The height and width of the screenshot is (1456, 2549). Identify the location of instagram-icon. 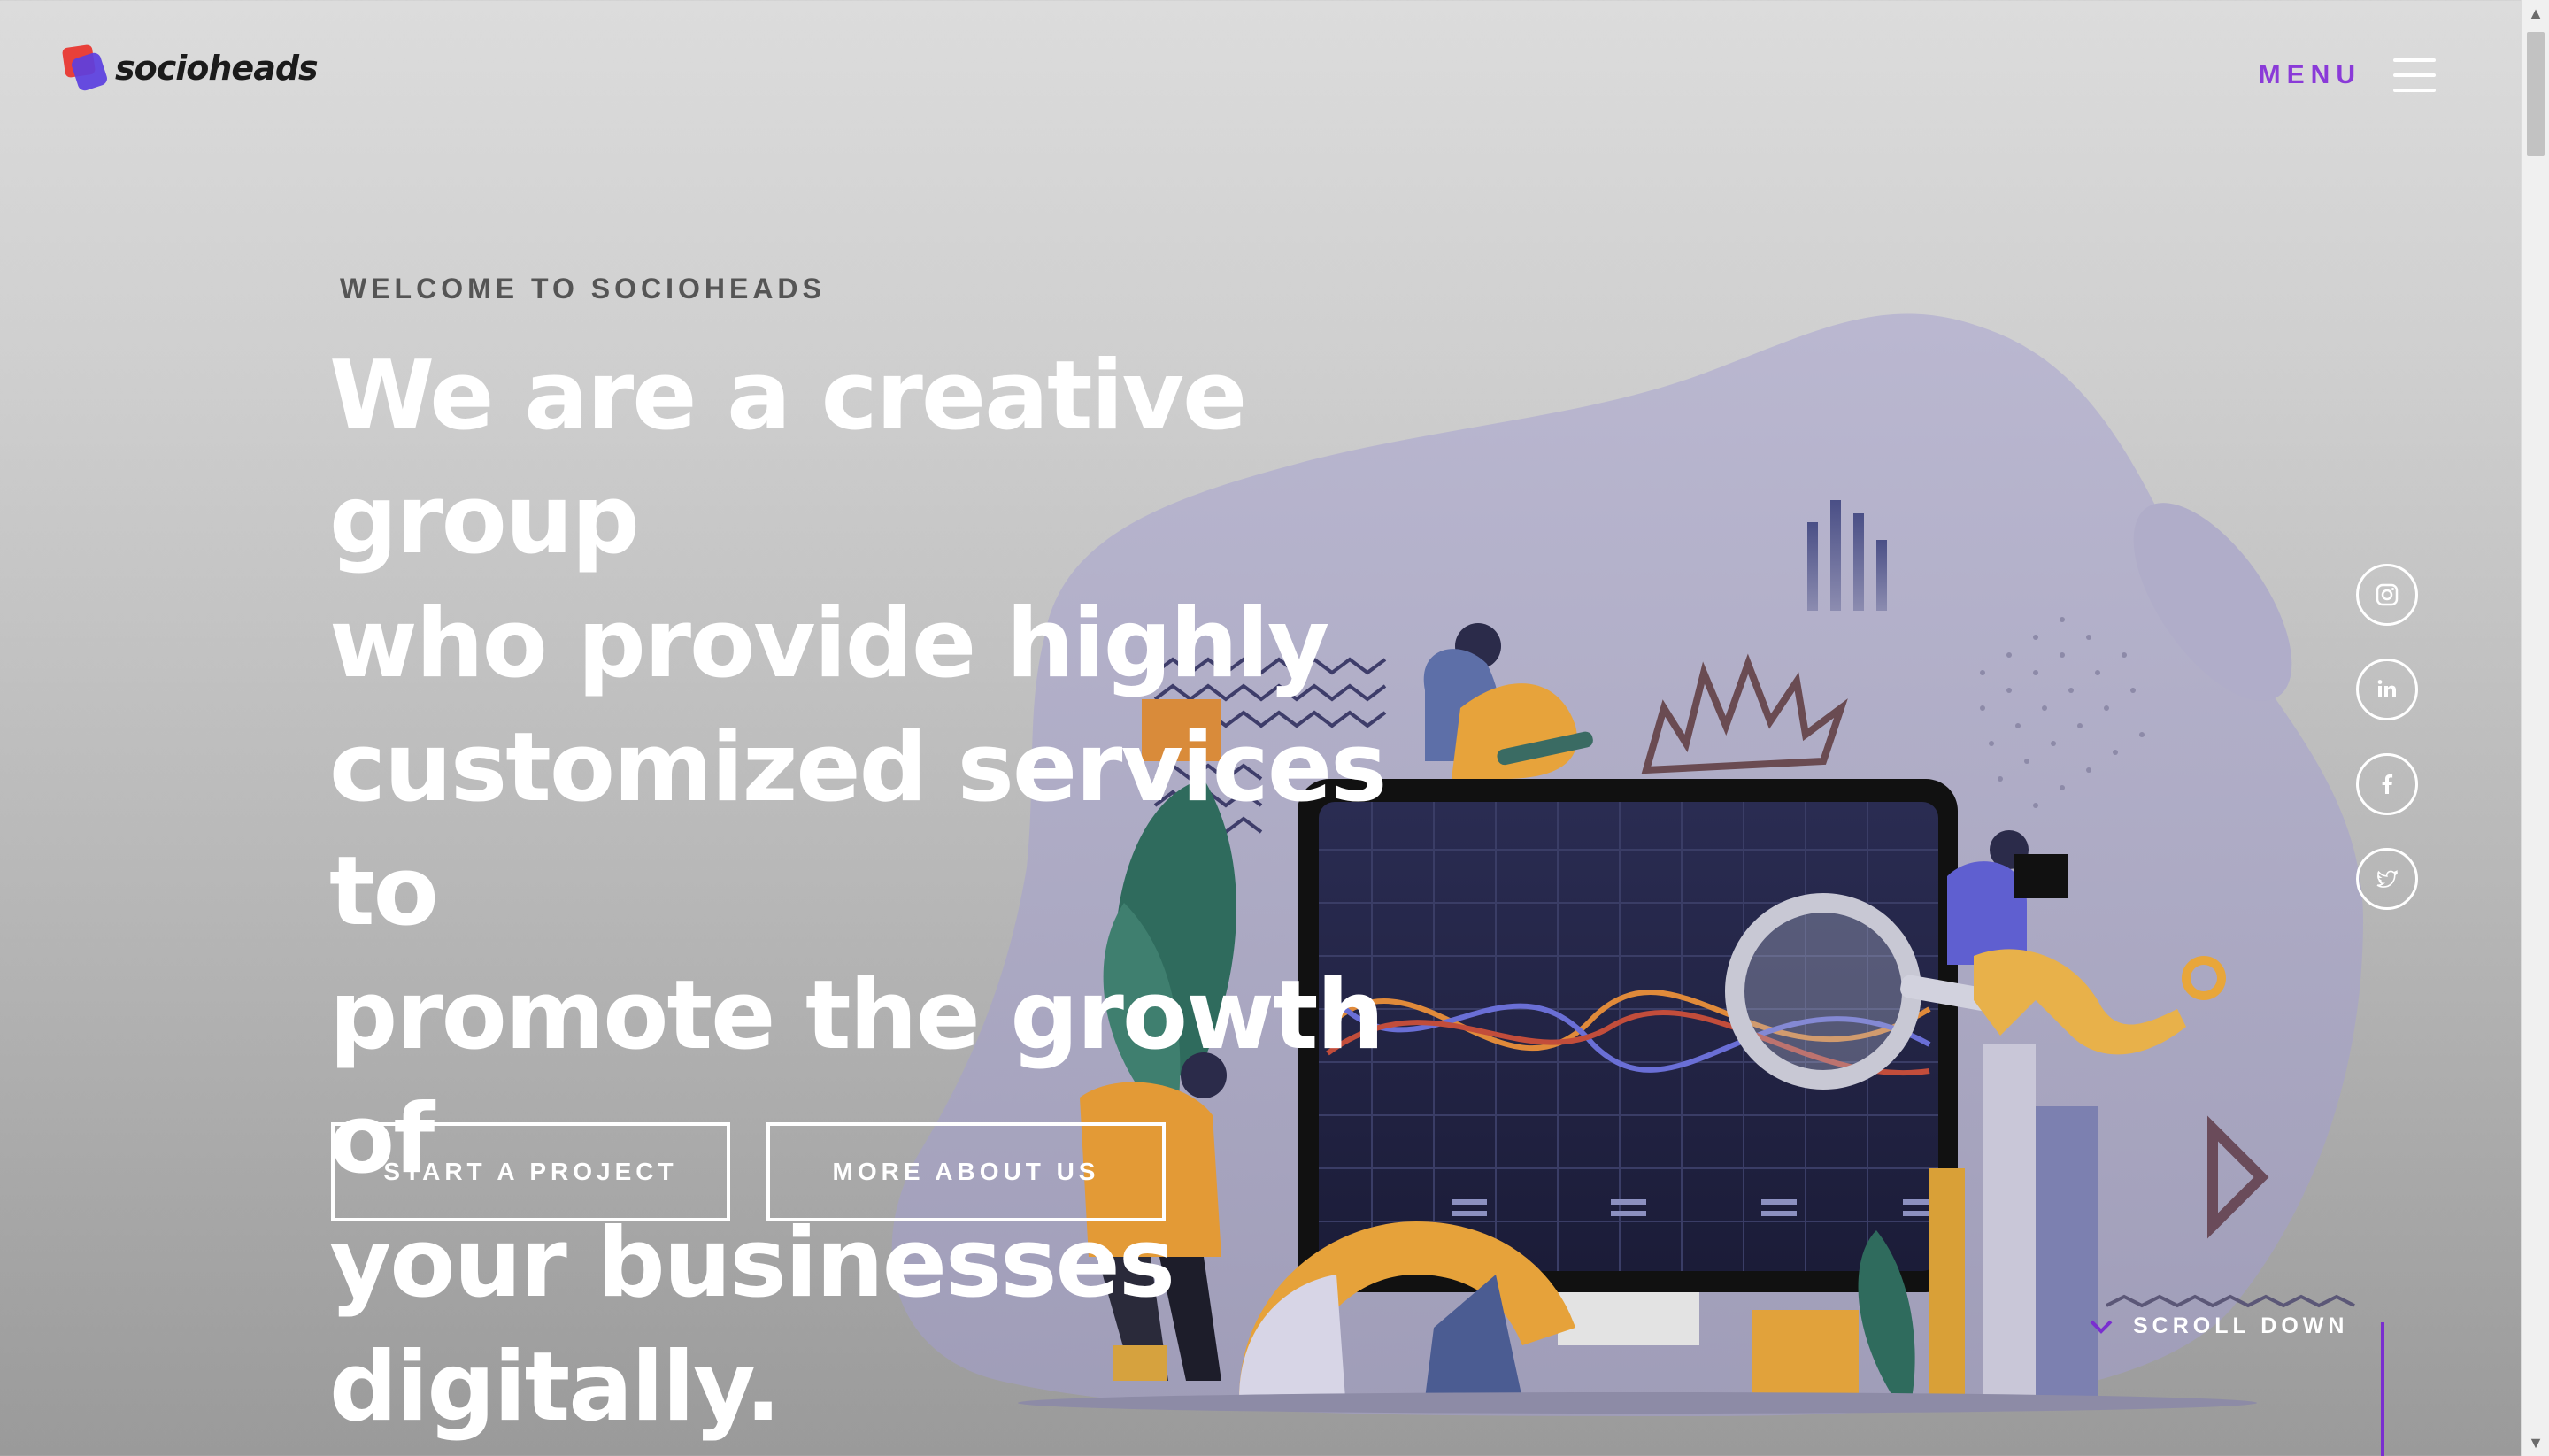
(2388, 594).